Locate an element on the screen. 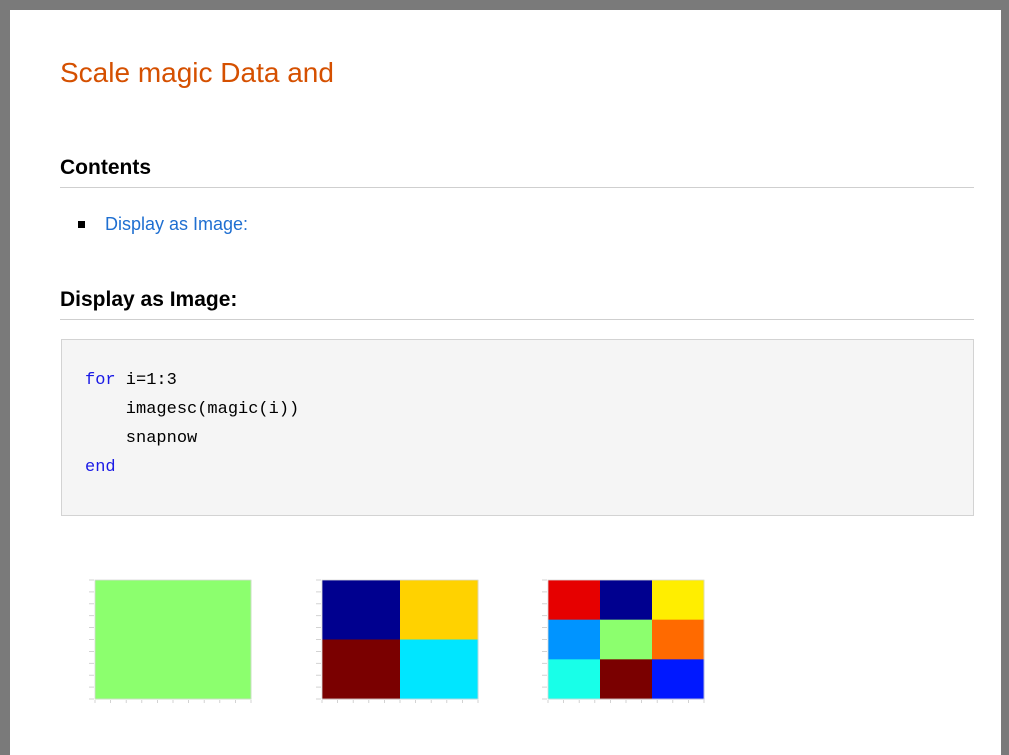 This screenshot has width=1009, height=755. list-item: Display as Image: is located at coordinates (163, 224).